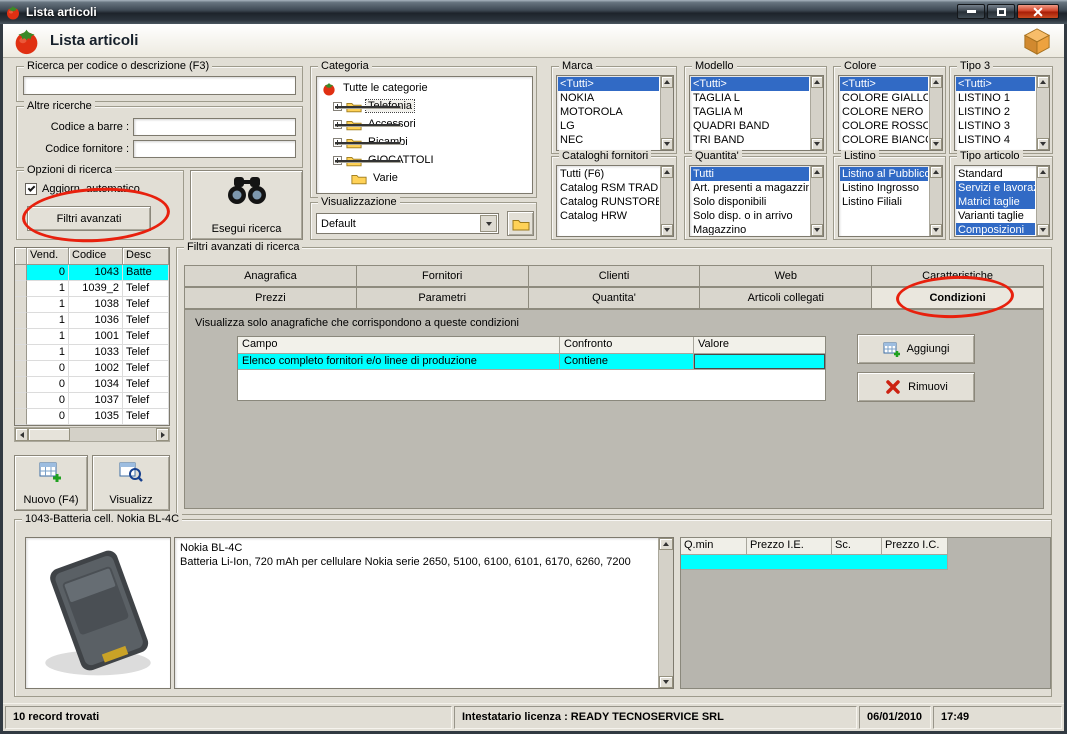 The height and width of the screenshot is (734, 1067). Describe the element at coordinates (424, 106) in the screenshot. I see `tree-item-telefonia: Telefonia` at that location.